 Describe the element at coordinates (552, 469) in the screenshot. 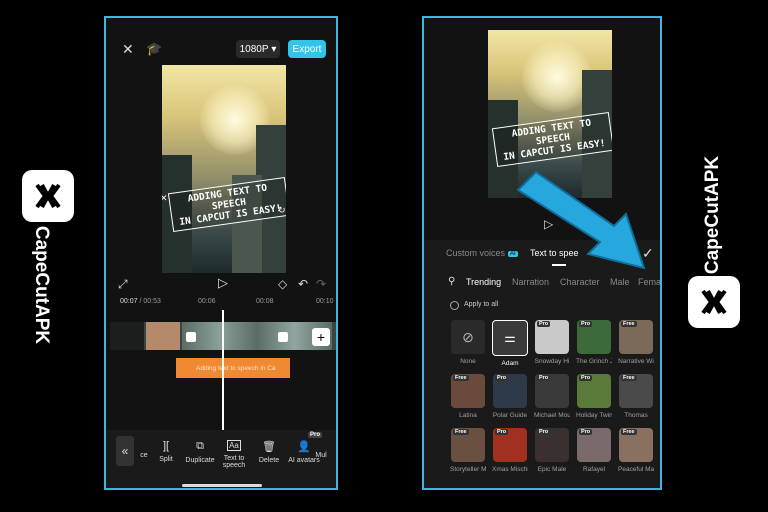

I see `voice-name: Epic Male` at that location.